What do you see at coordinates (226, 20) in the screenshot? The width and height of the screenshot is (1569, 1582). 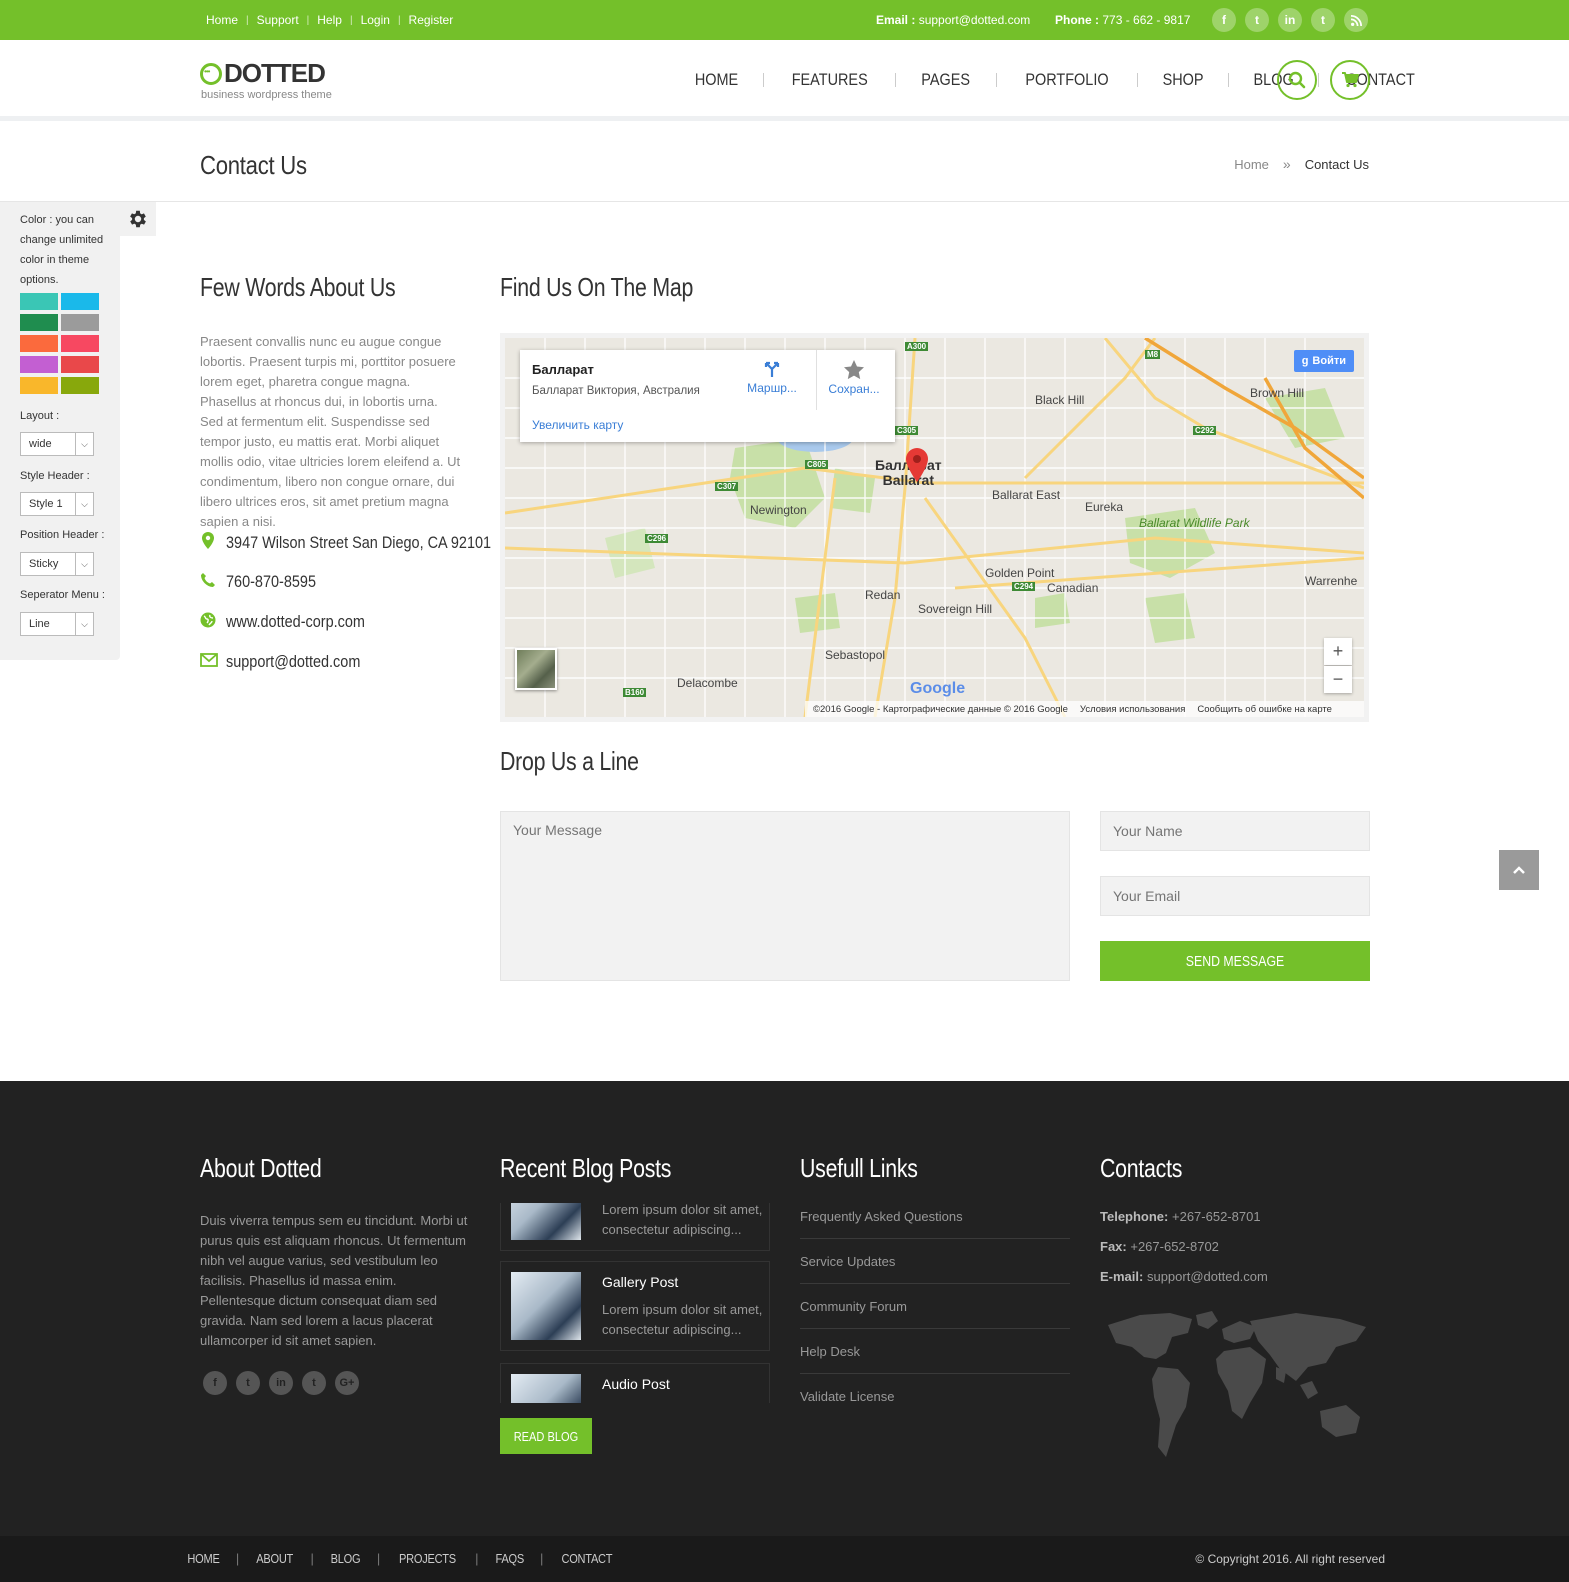 I see `top-link-home: Home` at bounding box center [226, 20].